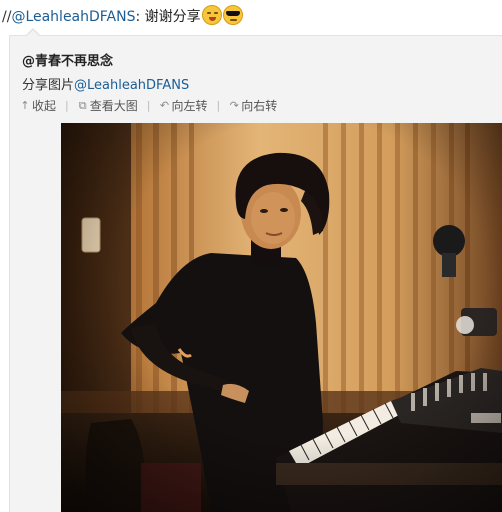 The width and height of the screenshot is (502, 512). Describe the element at coordinates (234, 105) in the screenshot. I see `rotate-right-icon: ↷` at that location.